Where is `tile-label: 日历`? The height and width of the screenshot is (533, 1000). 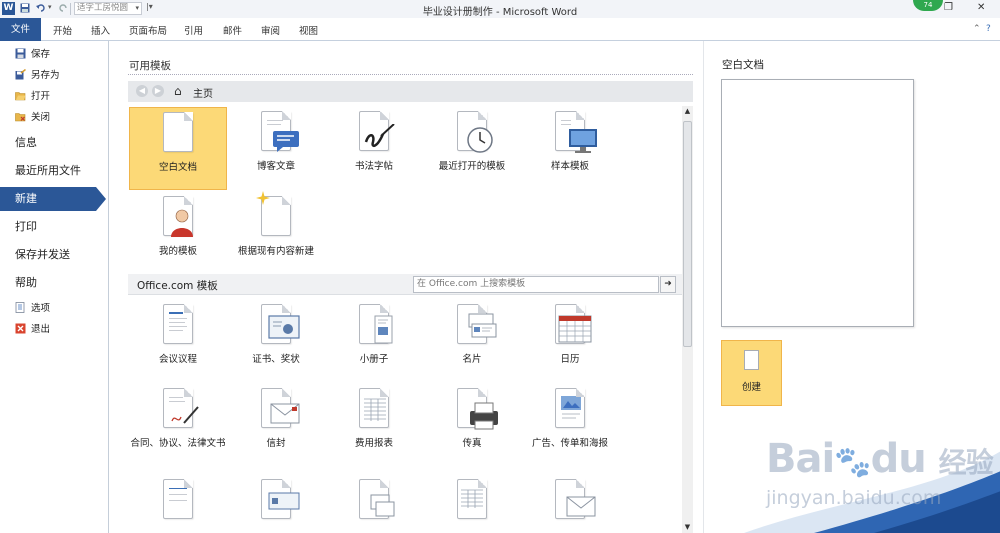
tile-label: 日历 is located at coordinates (570, 359).